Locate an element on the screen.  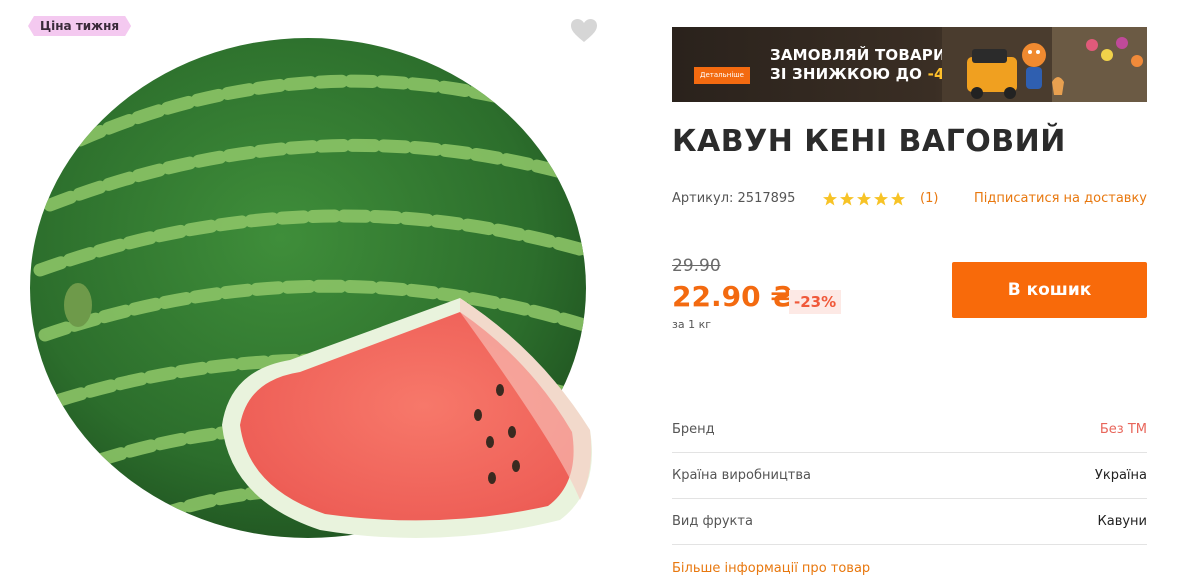
product-title: КАВУН КЕНІ ВАГОВИЙ is located at coordinates (869, 141).